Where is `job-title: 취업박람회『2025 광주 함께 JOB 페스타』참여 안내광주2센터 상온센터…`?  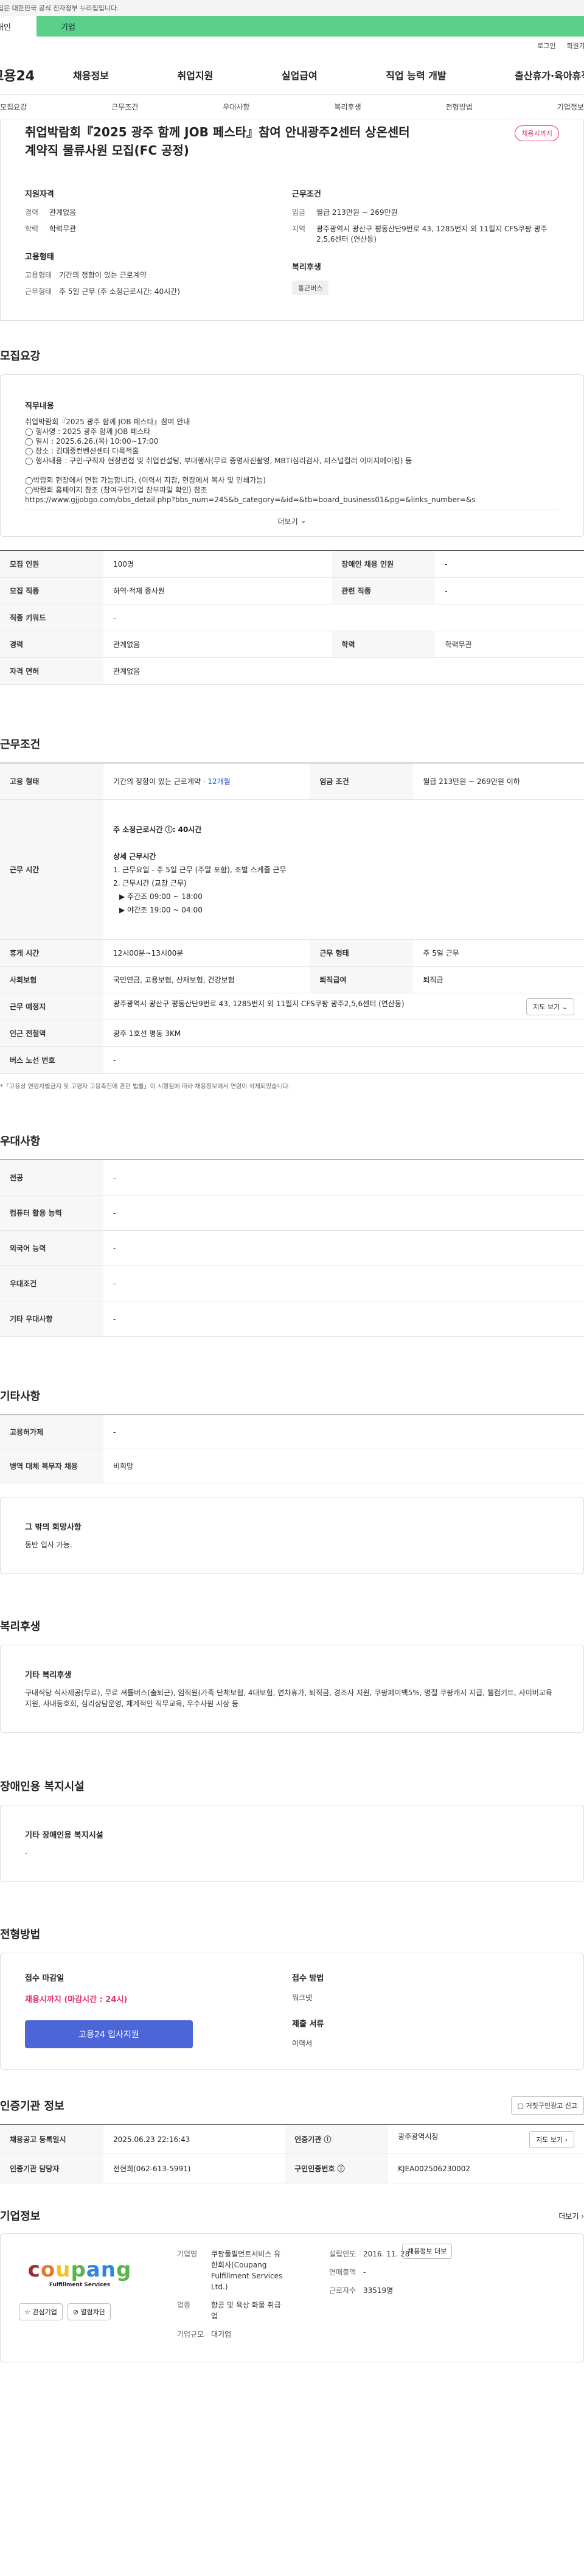 job-title: 취업박람회『2025 광주 함께 JOB 페스타』참여 안내광주2센터 상온센터… is located at coordinates (217, 141).